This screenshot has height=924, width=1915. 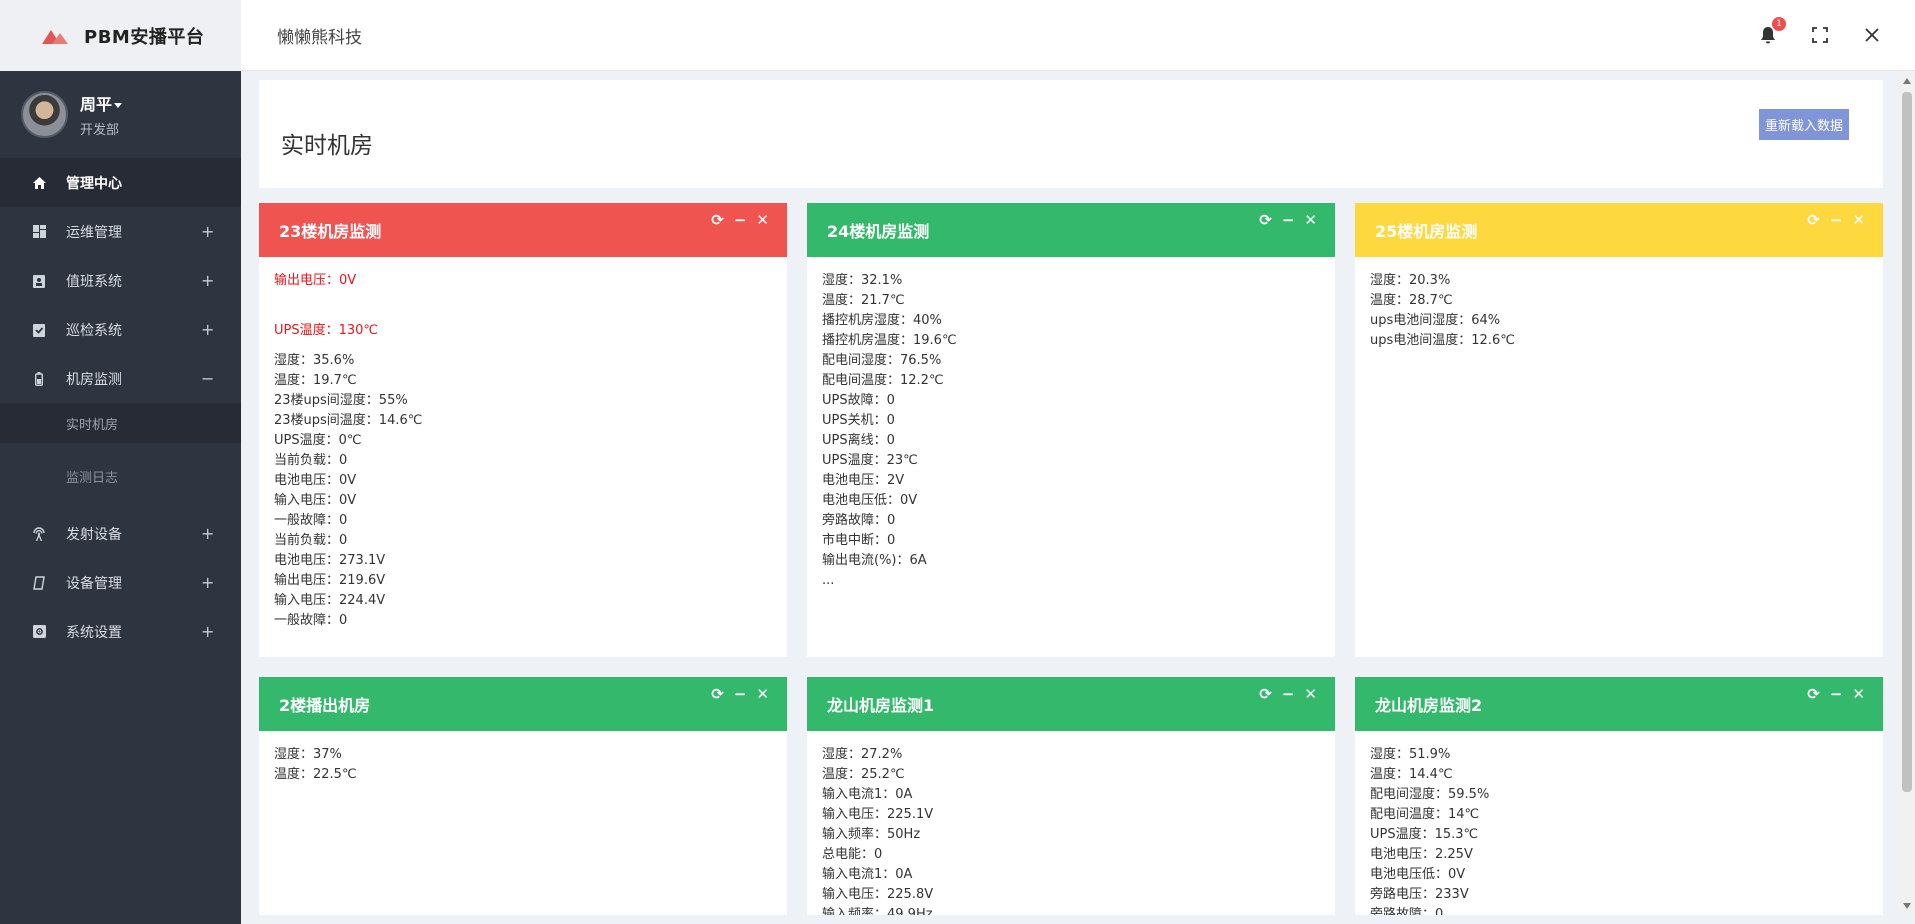 I want to click on list-item: UPS温度：23℃, so click(x=870, y=460).